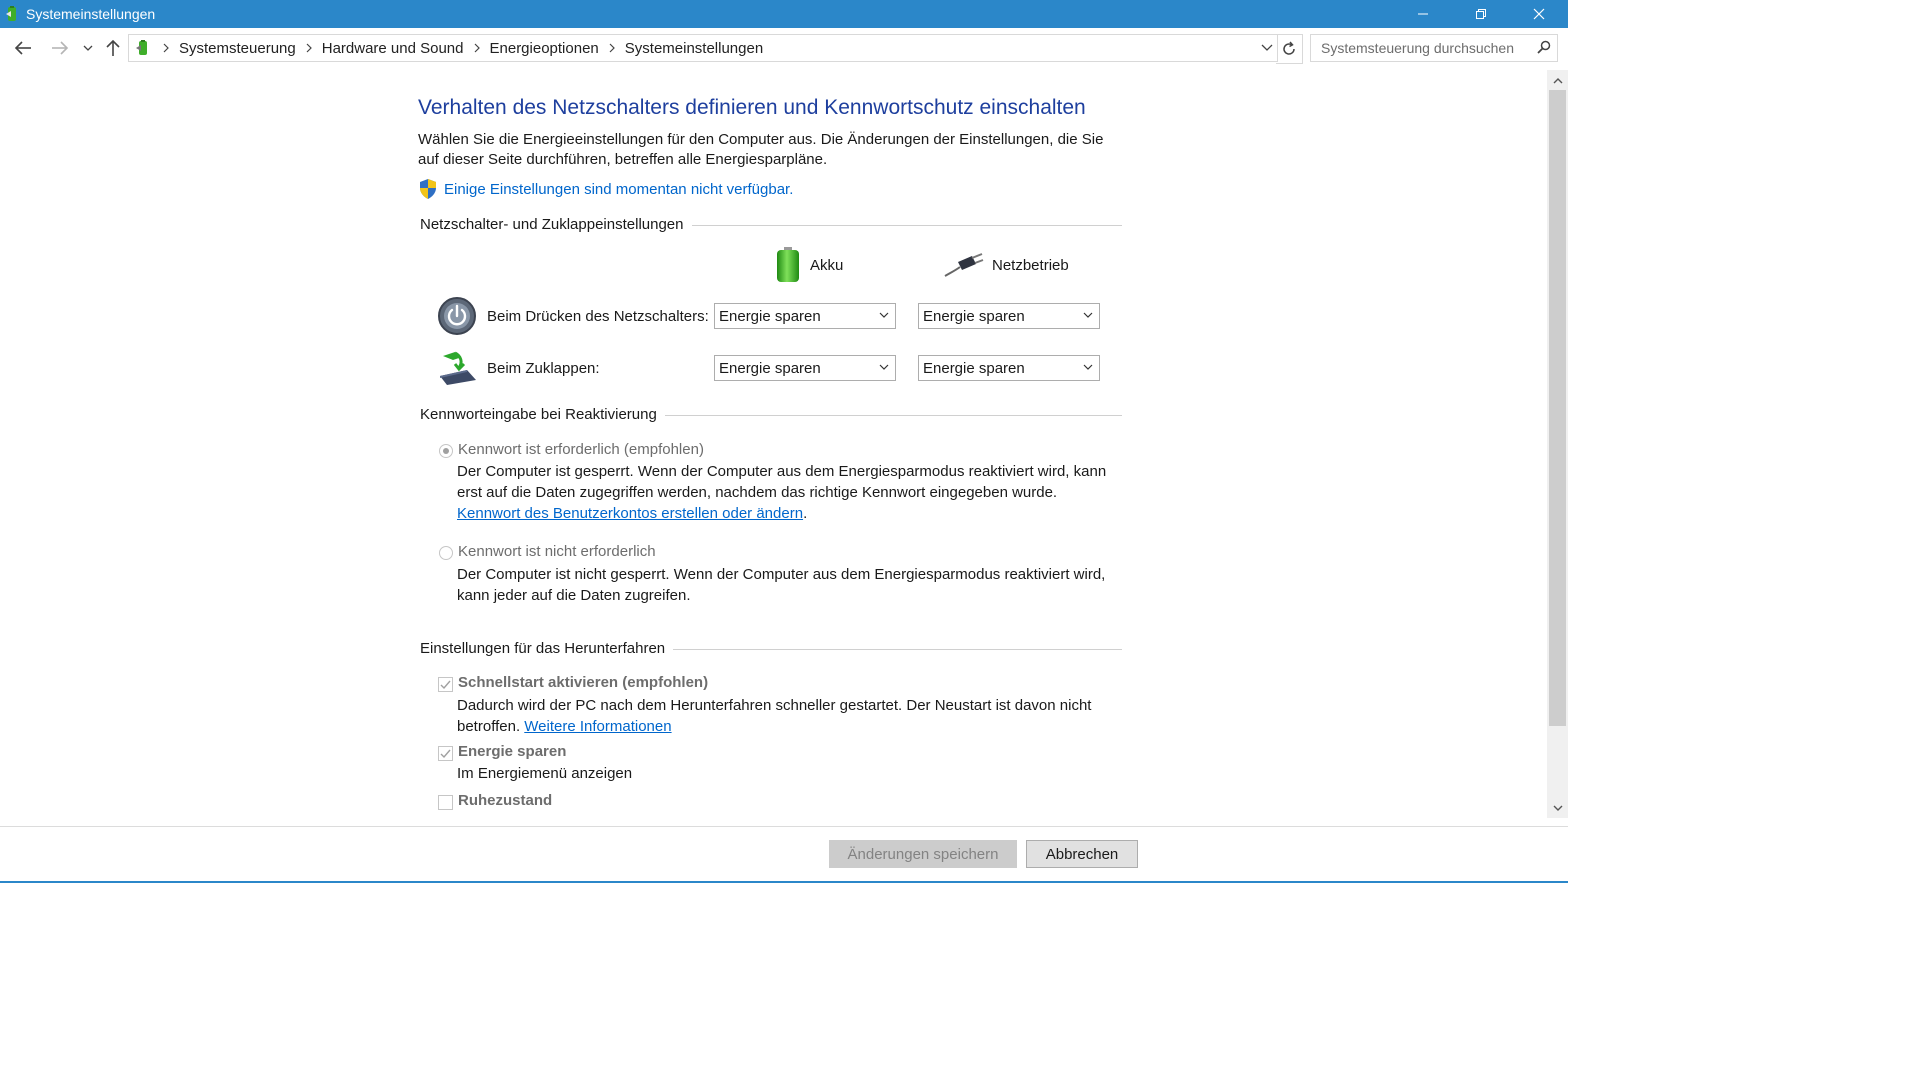  I want to click on lid-close-ac-value: Energie sparen, so click(974, 368).